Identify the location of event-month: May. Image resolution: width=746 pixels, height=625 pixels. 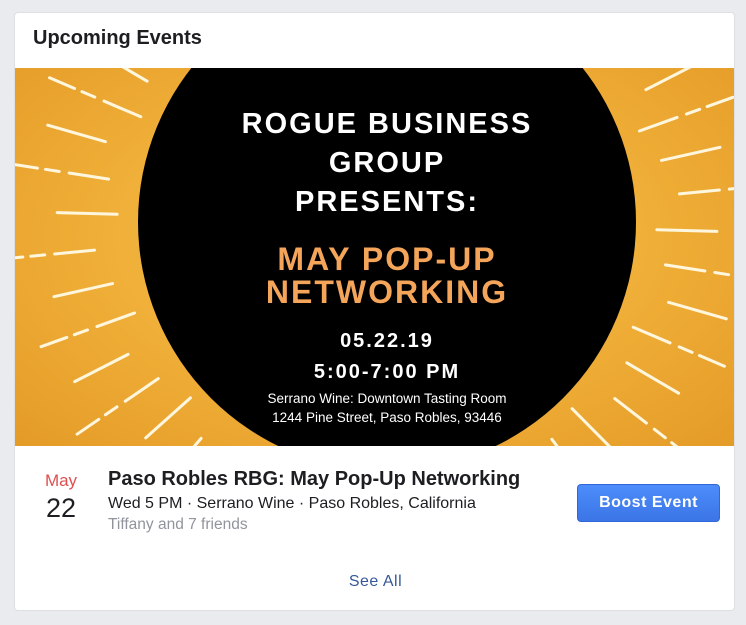
(61, 480).